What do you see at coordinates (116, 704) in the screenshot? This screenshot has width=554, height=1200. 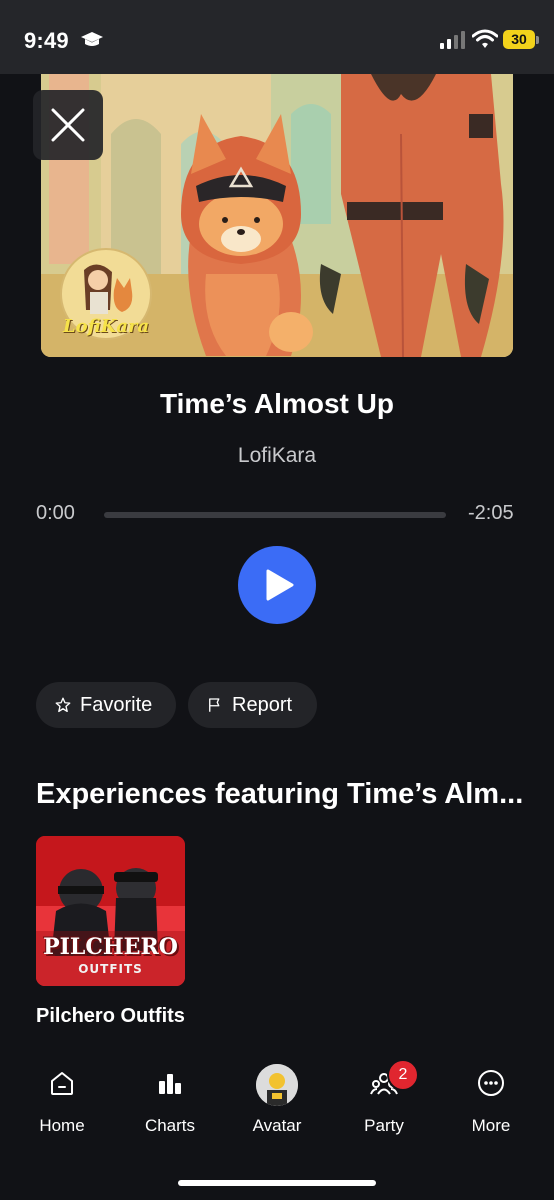 I see `favorite-label: Favorite` at bounding box center [116, 704].